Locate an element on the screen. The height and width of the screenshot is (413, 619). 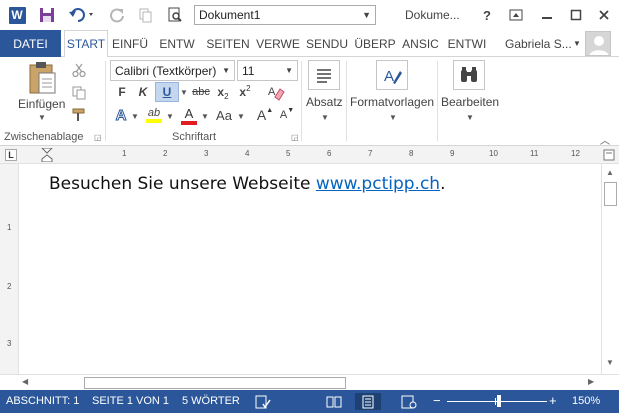
scroll-left-icon: ◀ is located at coordinates (25, 381).